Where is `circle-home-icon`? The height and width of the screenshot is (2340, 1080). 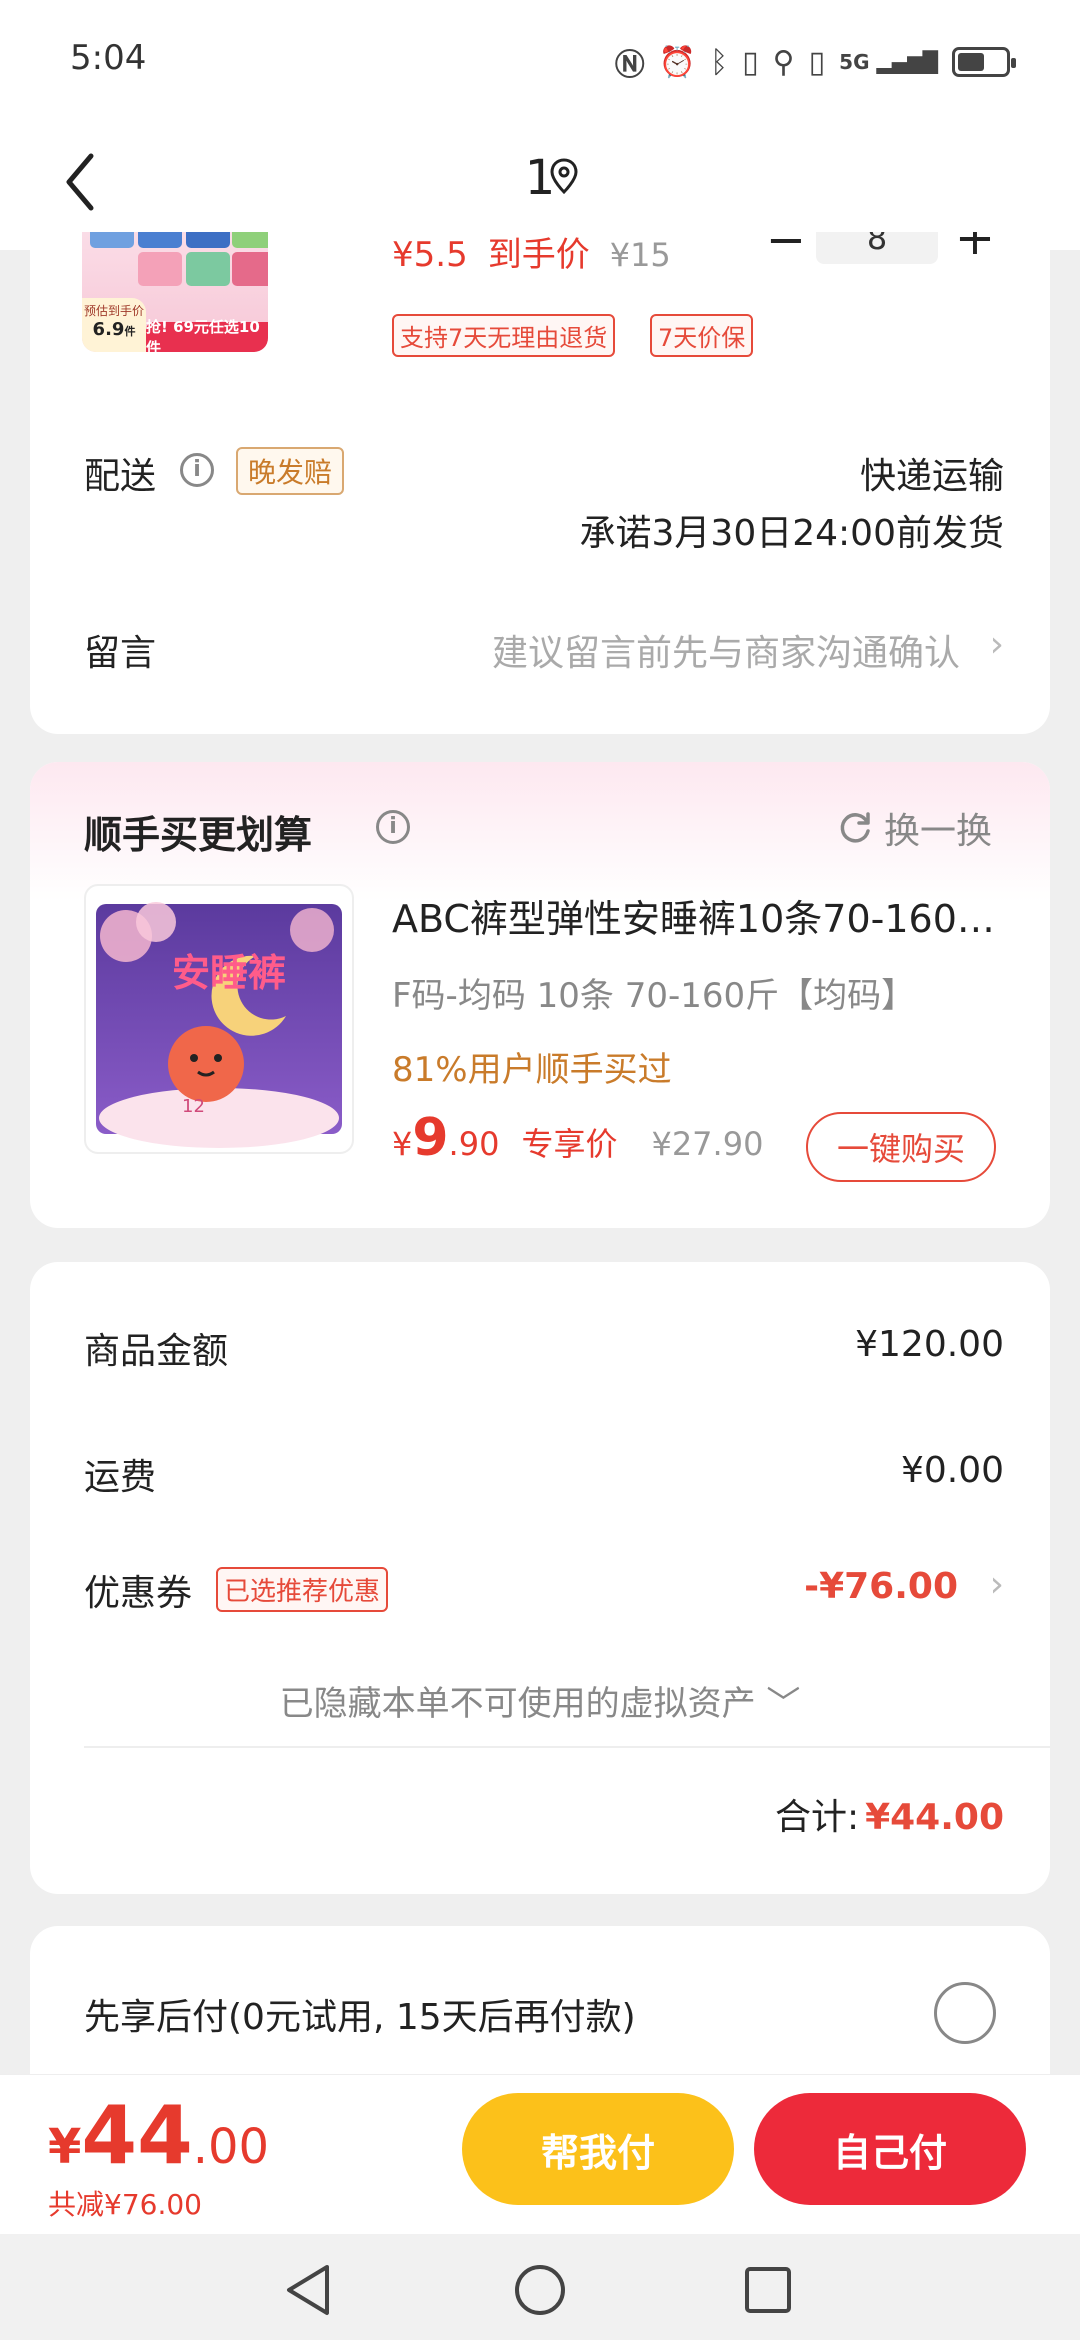
circle-home-icon is located at coordinates (540, 2290).